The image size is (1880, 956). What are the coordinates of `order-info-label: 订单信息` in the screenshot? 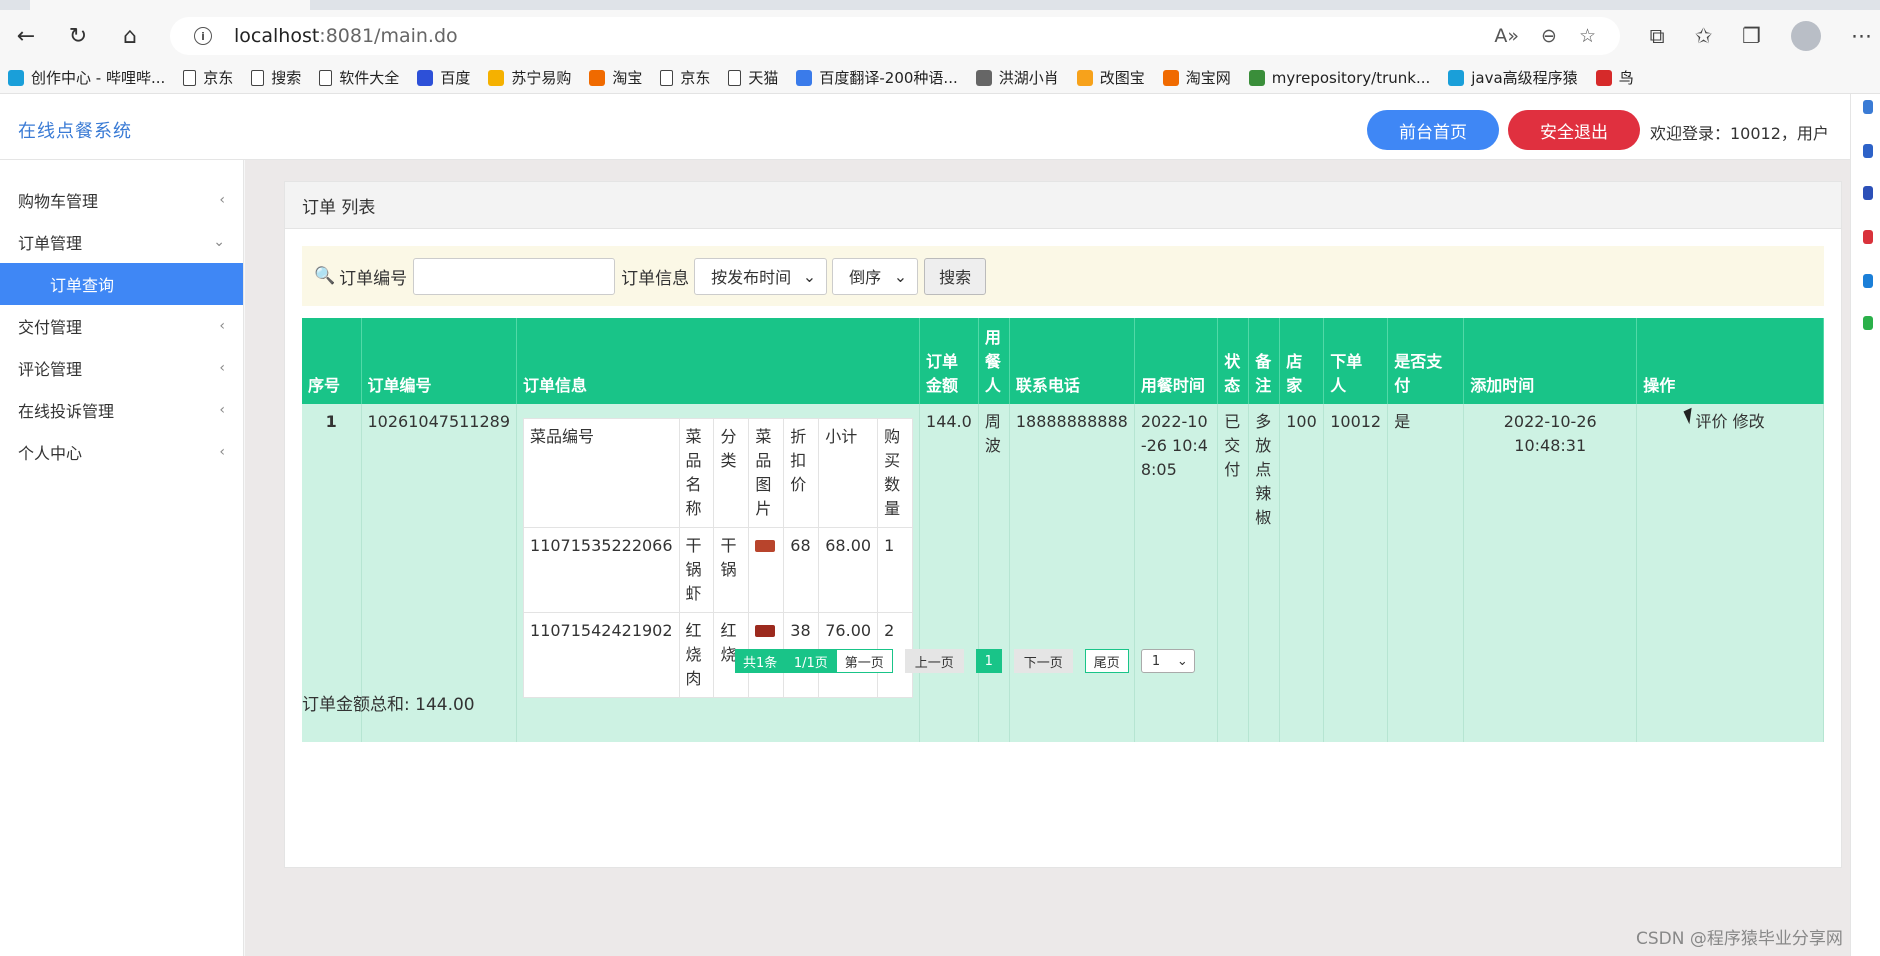 It's located at (655, 278).